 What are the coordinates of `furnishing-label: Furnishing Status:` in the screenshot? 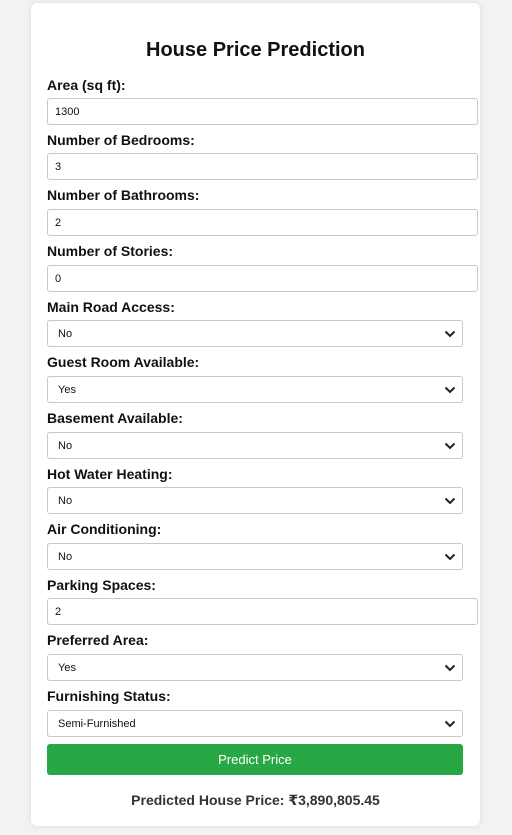 It's located at (109, 696).